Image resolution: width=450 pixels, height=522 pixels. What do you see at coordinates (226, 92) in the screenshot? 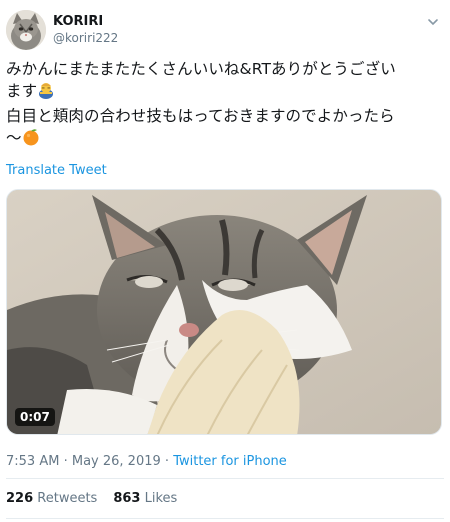
I see `tweet-text-line: ます` at bounding box center [226, 92].